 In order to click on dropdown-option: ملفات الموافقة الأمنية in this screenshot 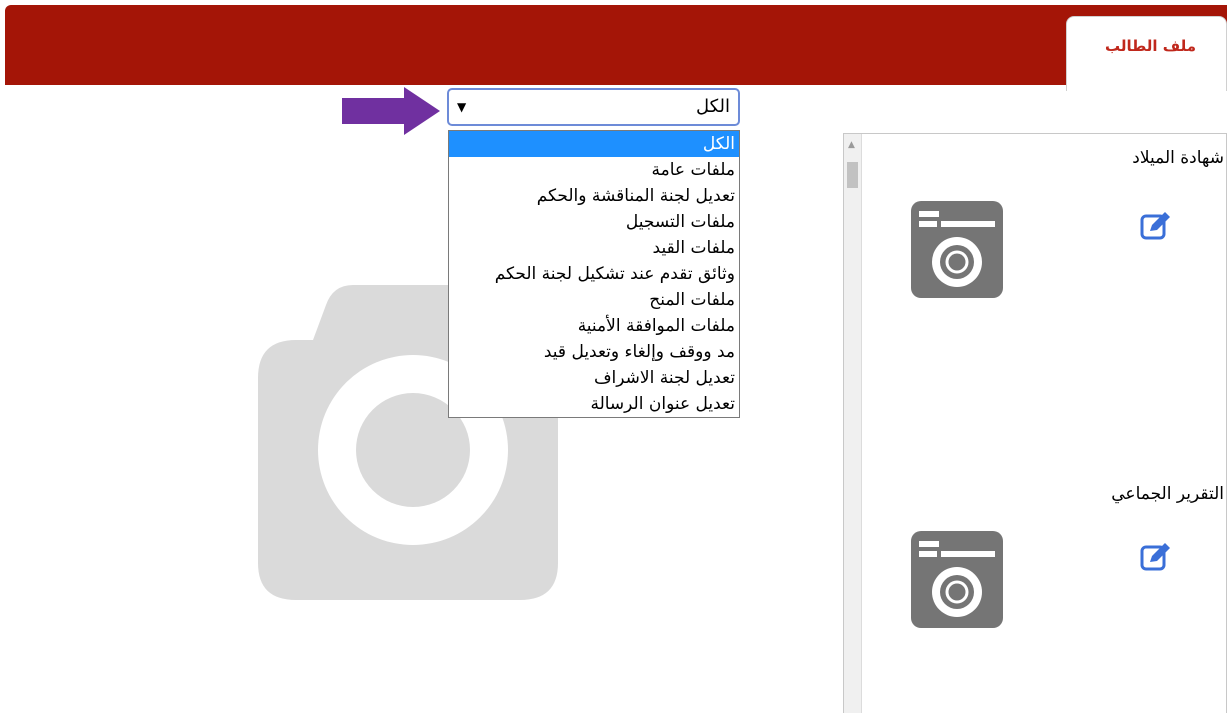, I will do `click(594, 326)`.